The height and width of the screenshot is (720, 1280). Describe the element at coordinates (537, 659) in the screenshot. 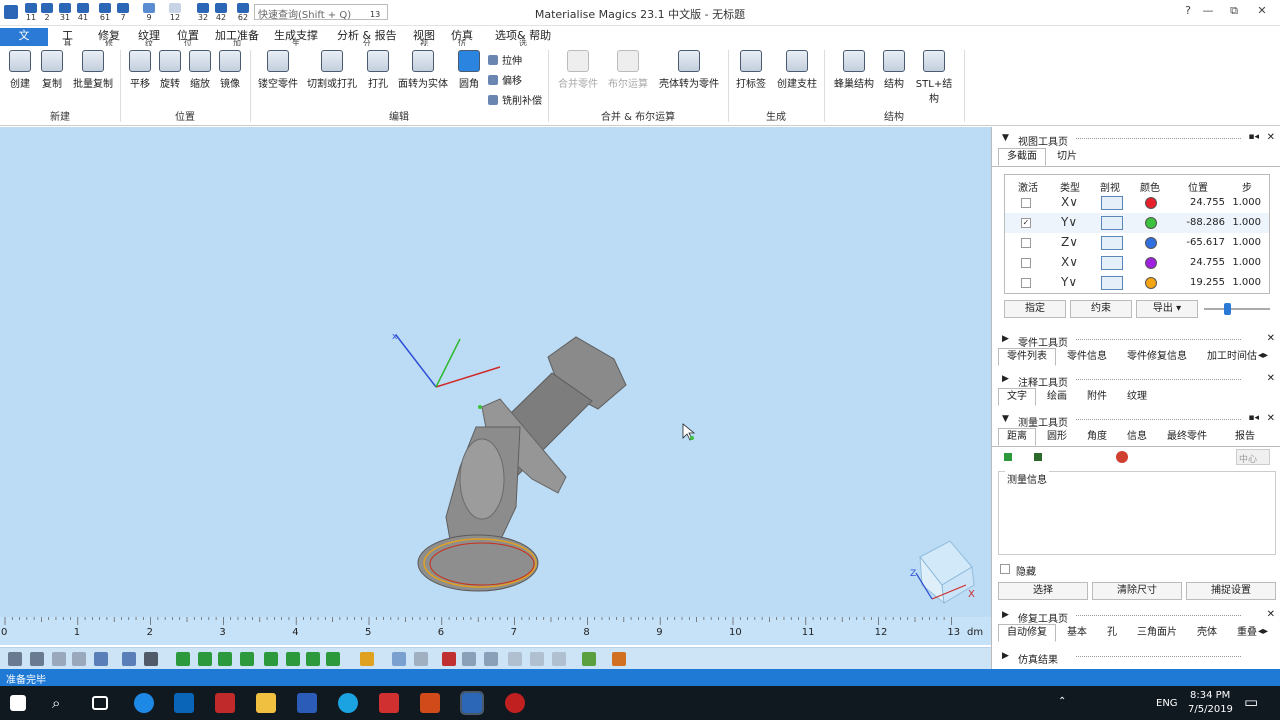

I see `mark-plane-icon` at that location.